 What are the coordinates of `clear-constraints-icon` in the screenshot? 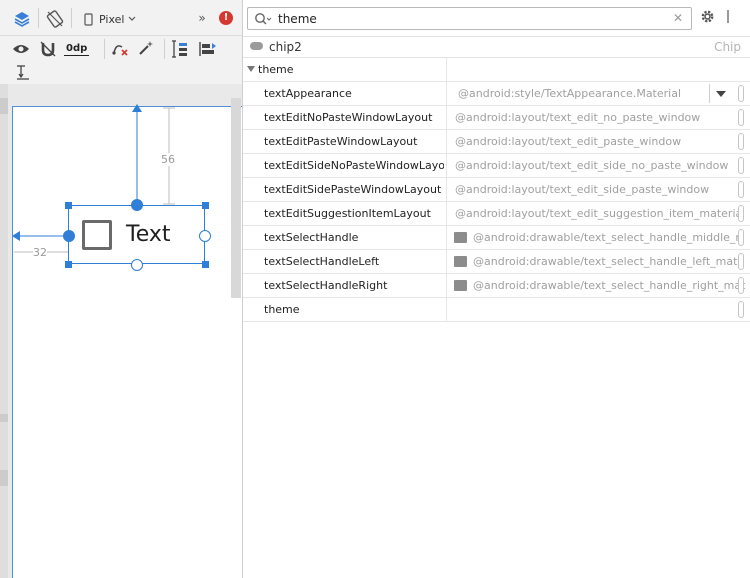 It's located at (121, 49).